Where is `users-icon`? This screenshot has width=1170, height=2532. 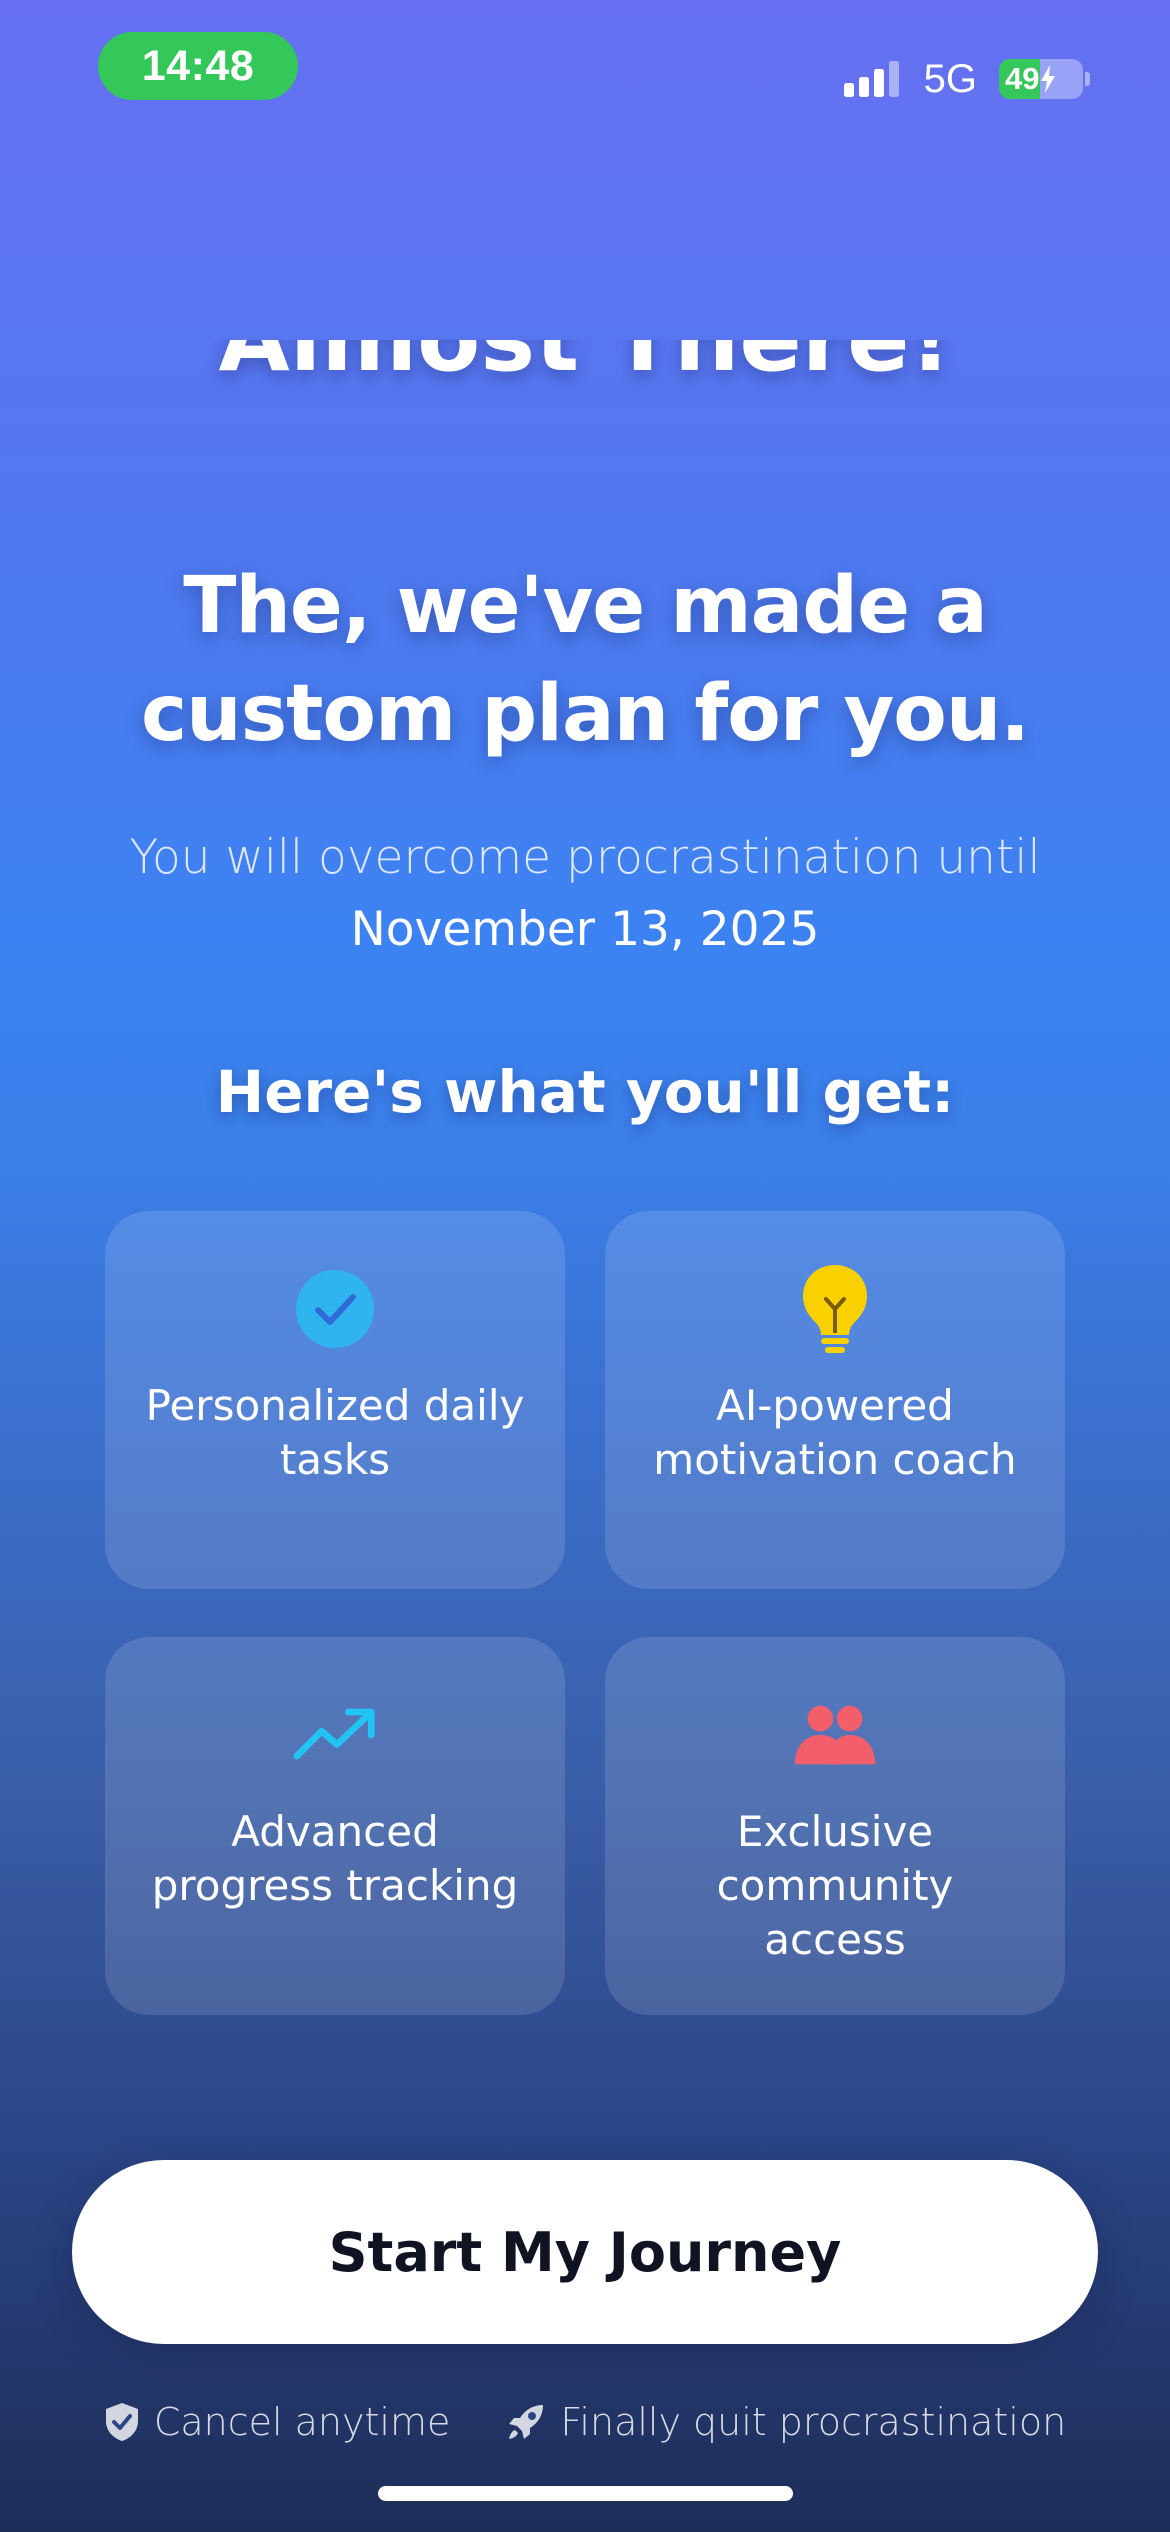
users-icon is located at coordinates (835, 1735).